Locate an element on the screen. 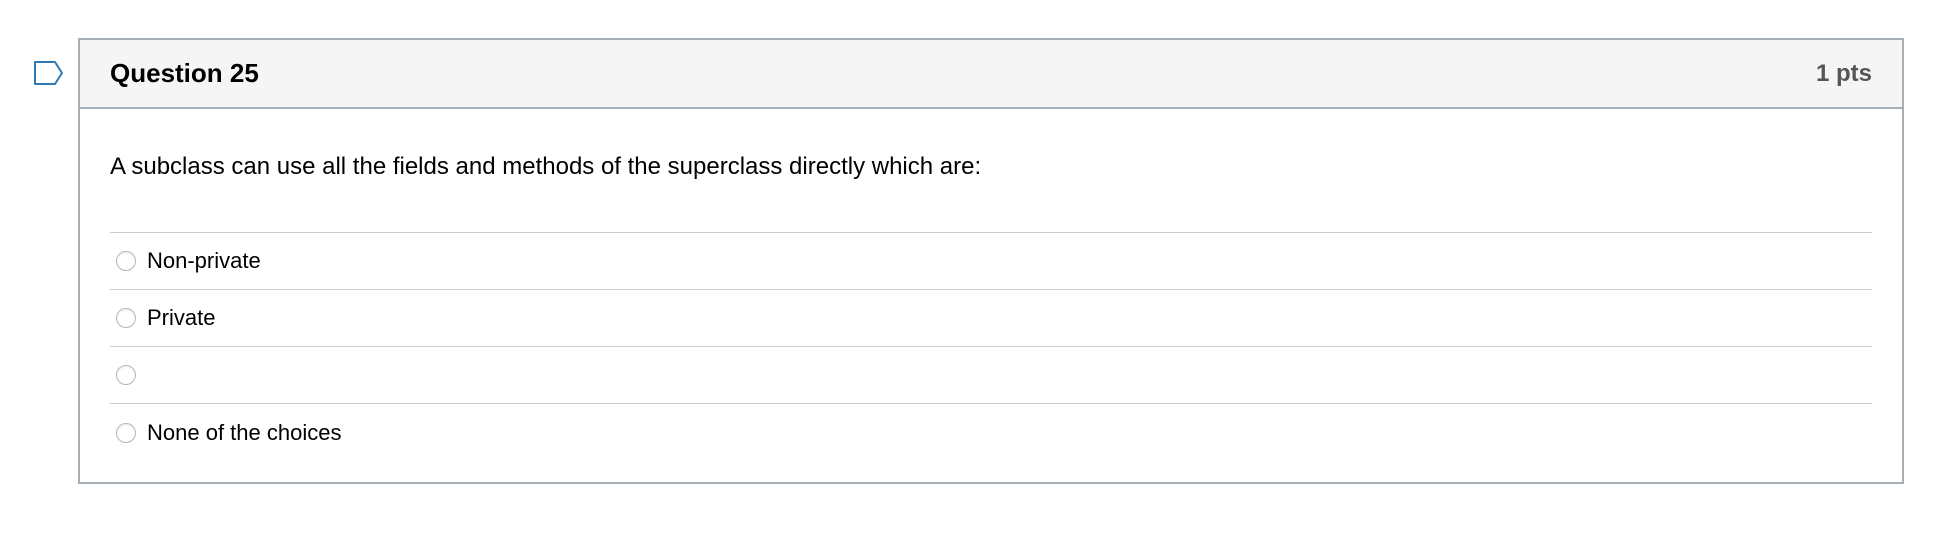  answer-label: None of the choices is located at coordinates (244, 432).